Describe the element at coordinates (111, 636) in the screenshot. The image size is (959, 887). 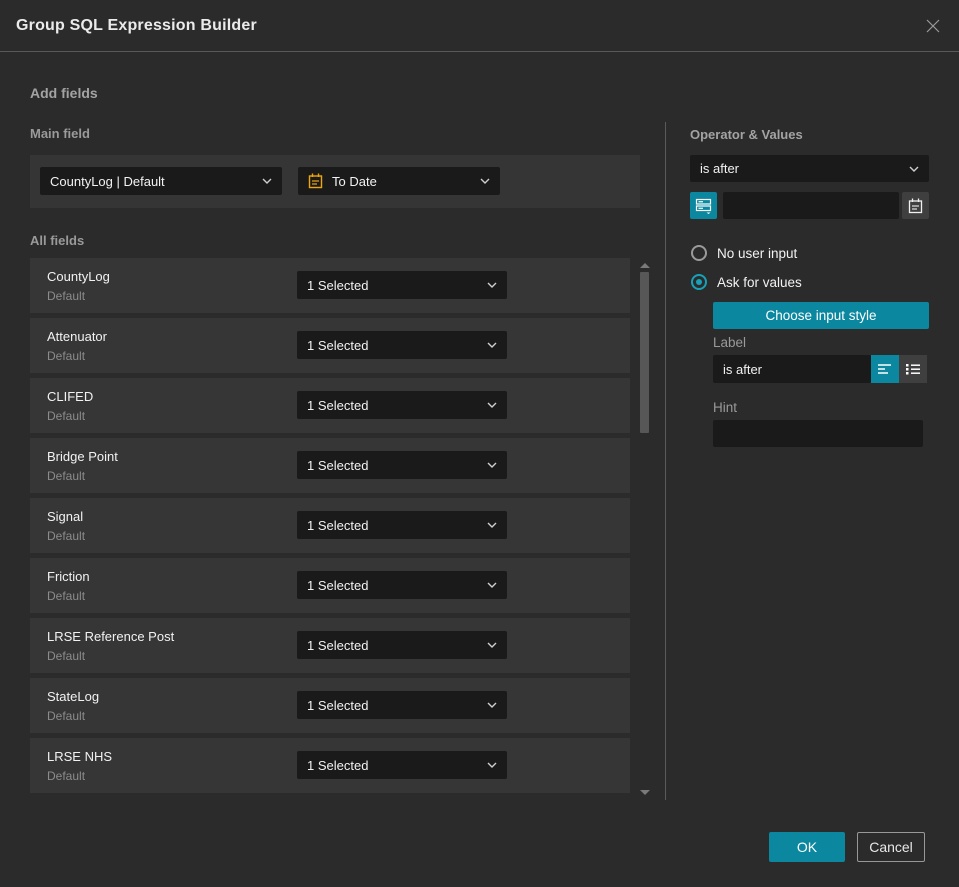
I see `field-name: LRSE Reference Post` at that location.